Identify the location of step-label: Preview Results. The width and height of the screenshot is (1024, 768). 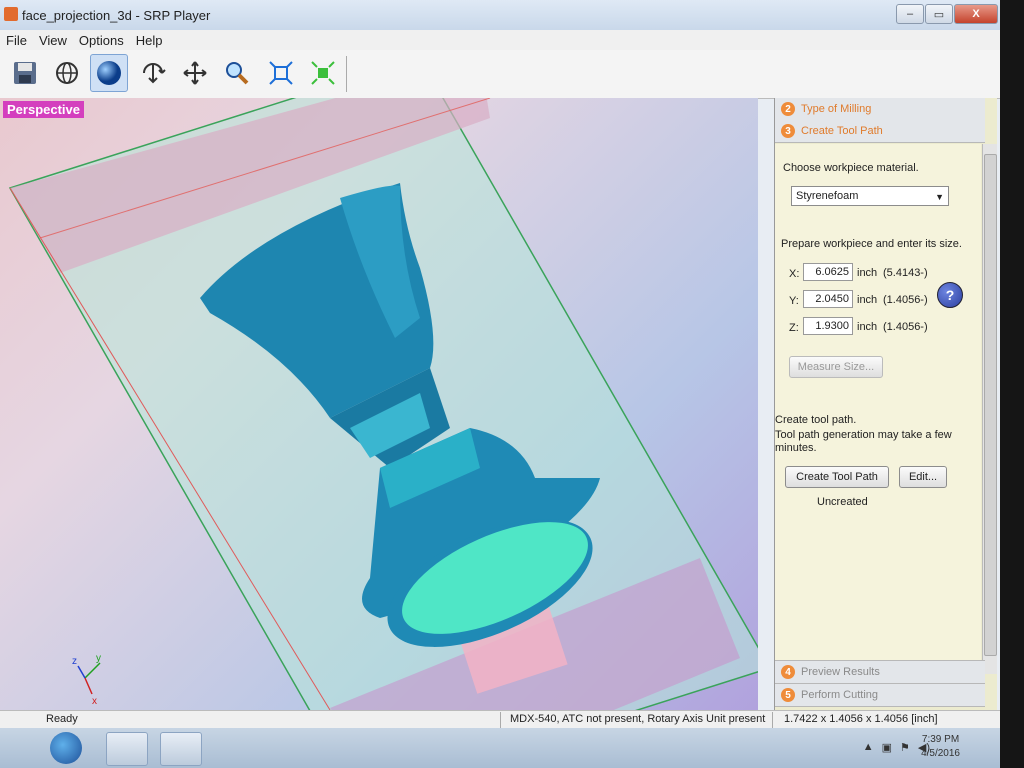
(840, 672).